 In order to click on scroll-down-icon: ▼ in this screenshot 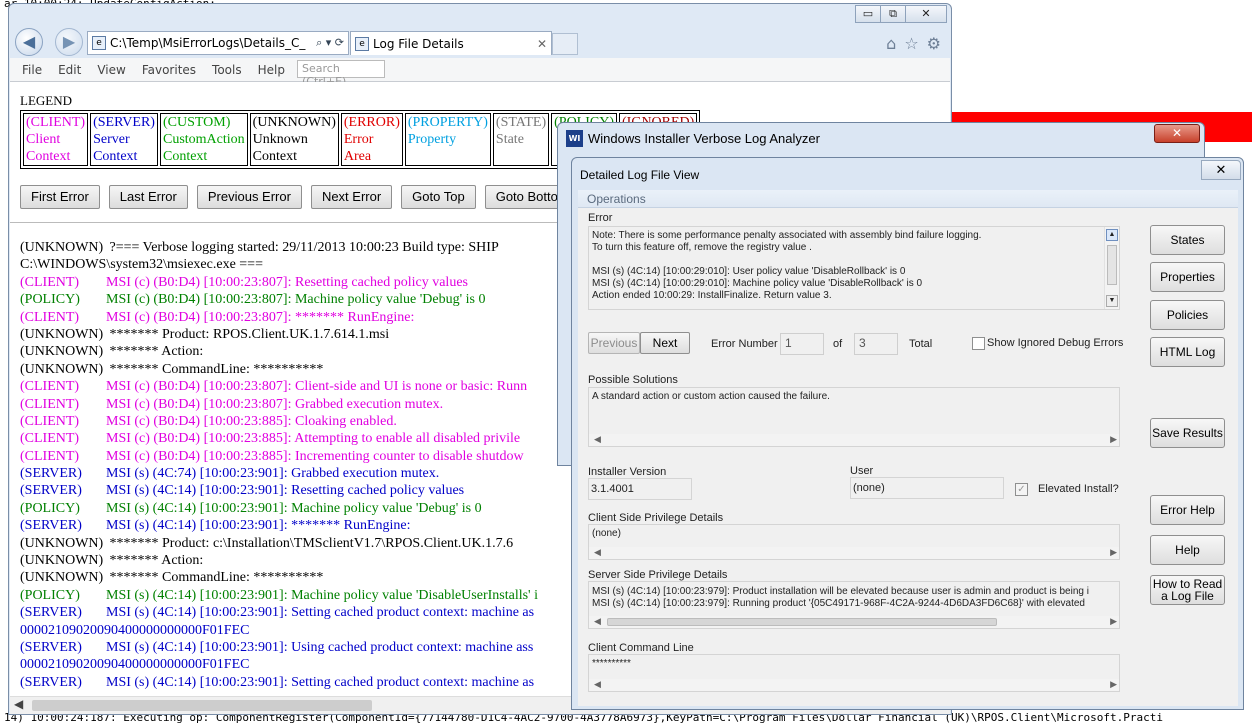, I will do `click(1112, 301)`.